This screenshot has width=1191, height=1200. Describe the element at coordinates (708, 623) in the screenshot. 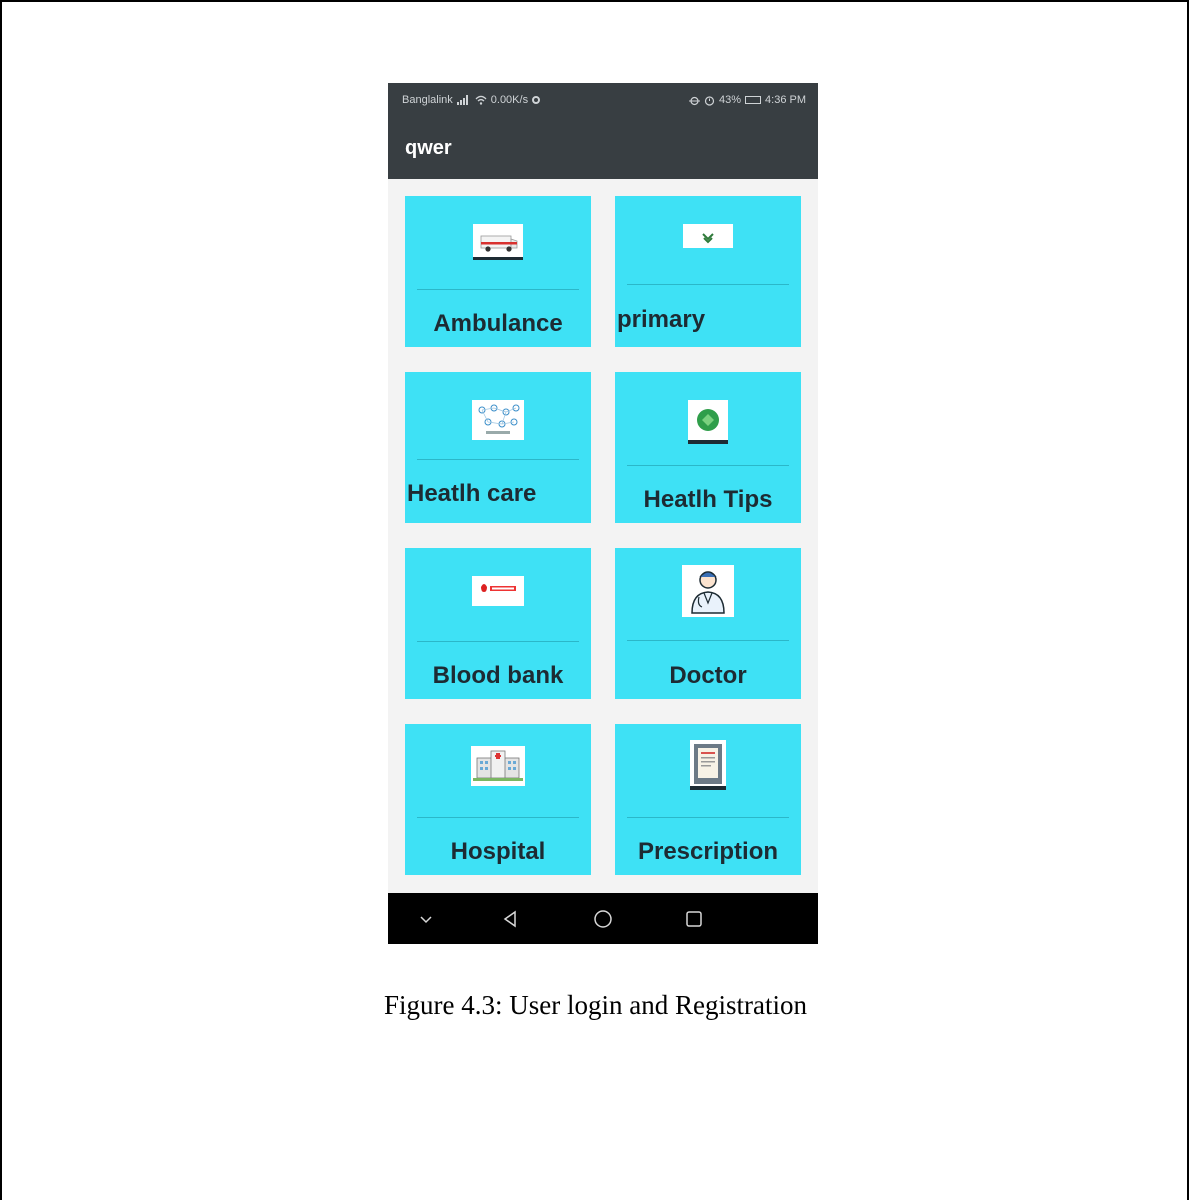

I see `tile-doctor: Doctor` at that location.